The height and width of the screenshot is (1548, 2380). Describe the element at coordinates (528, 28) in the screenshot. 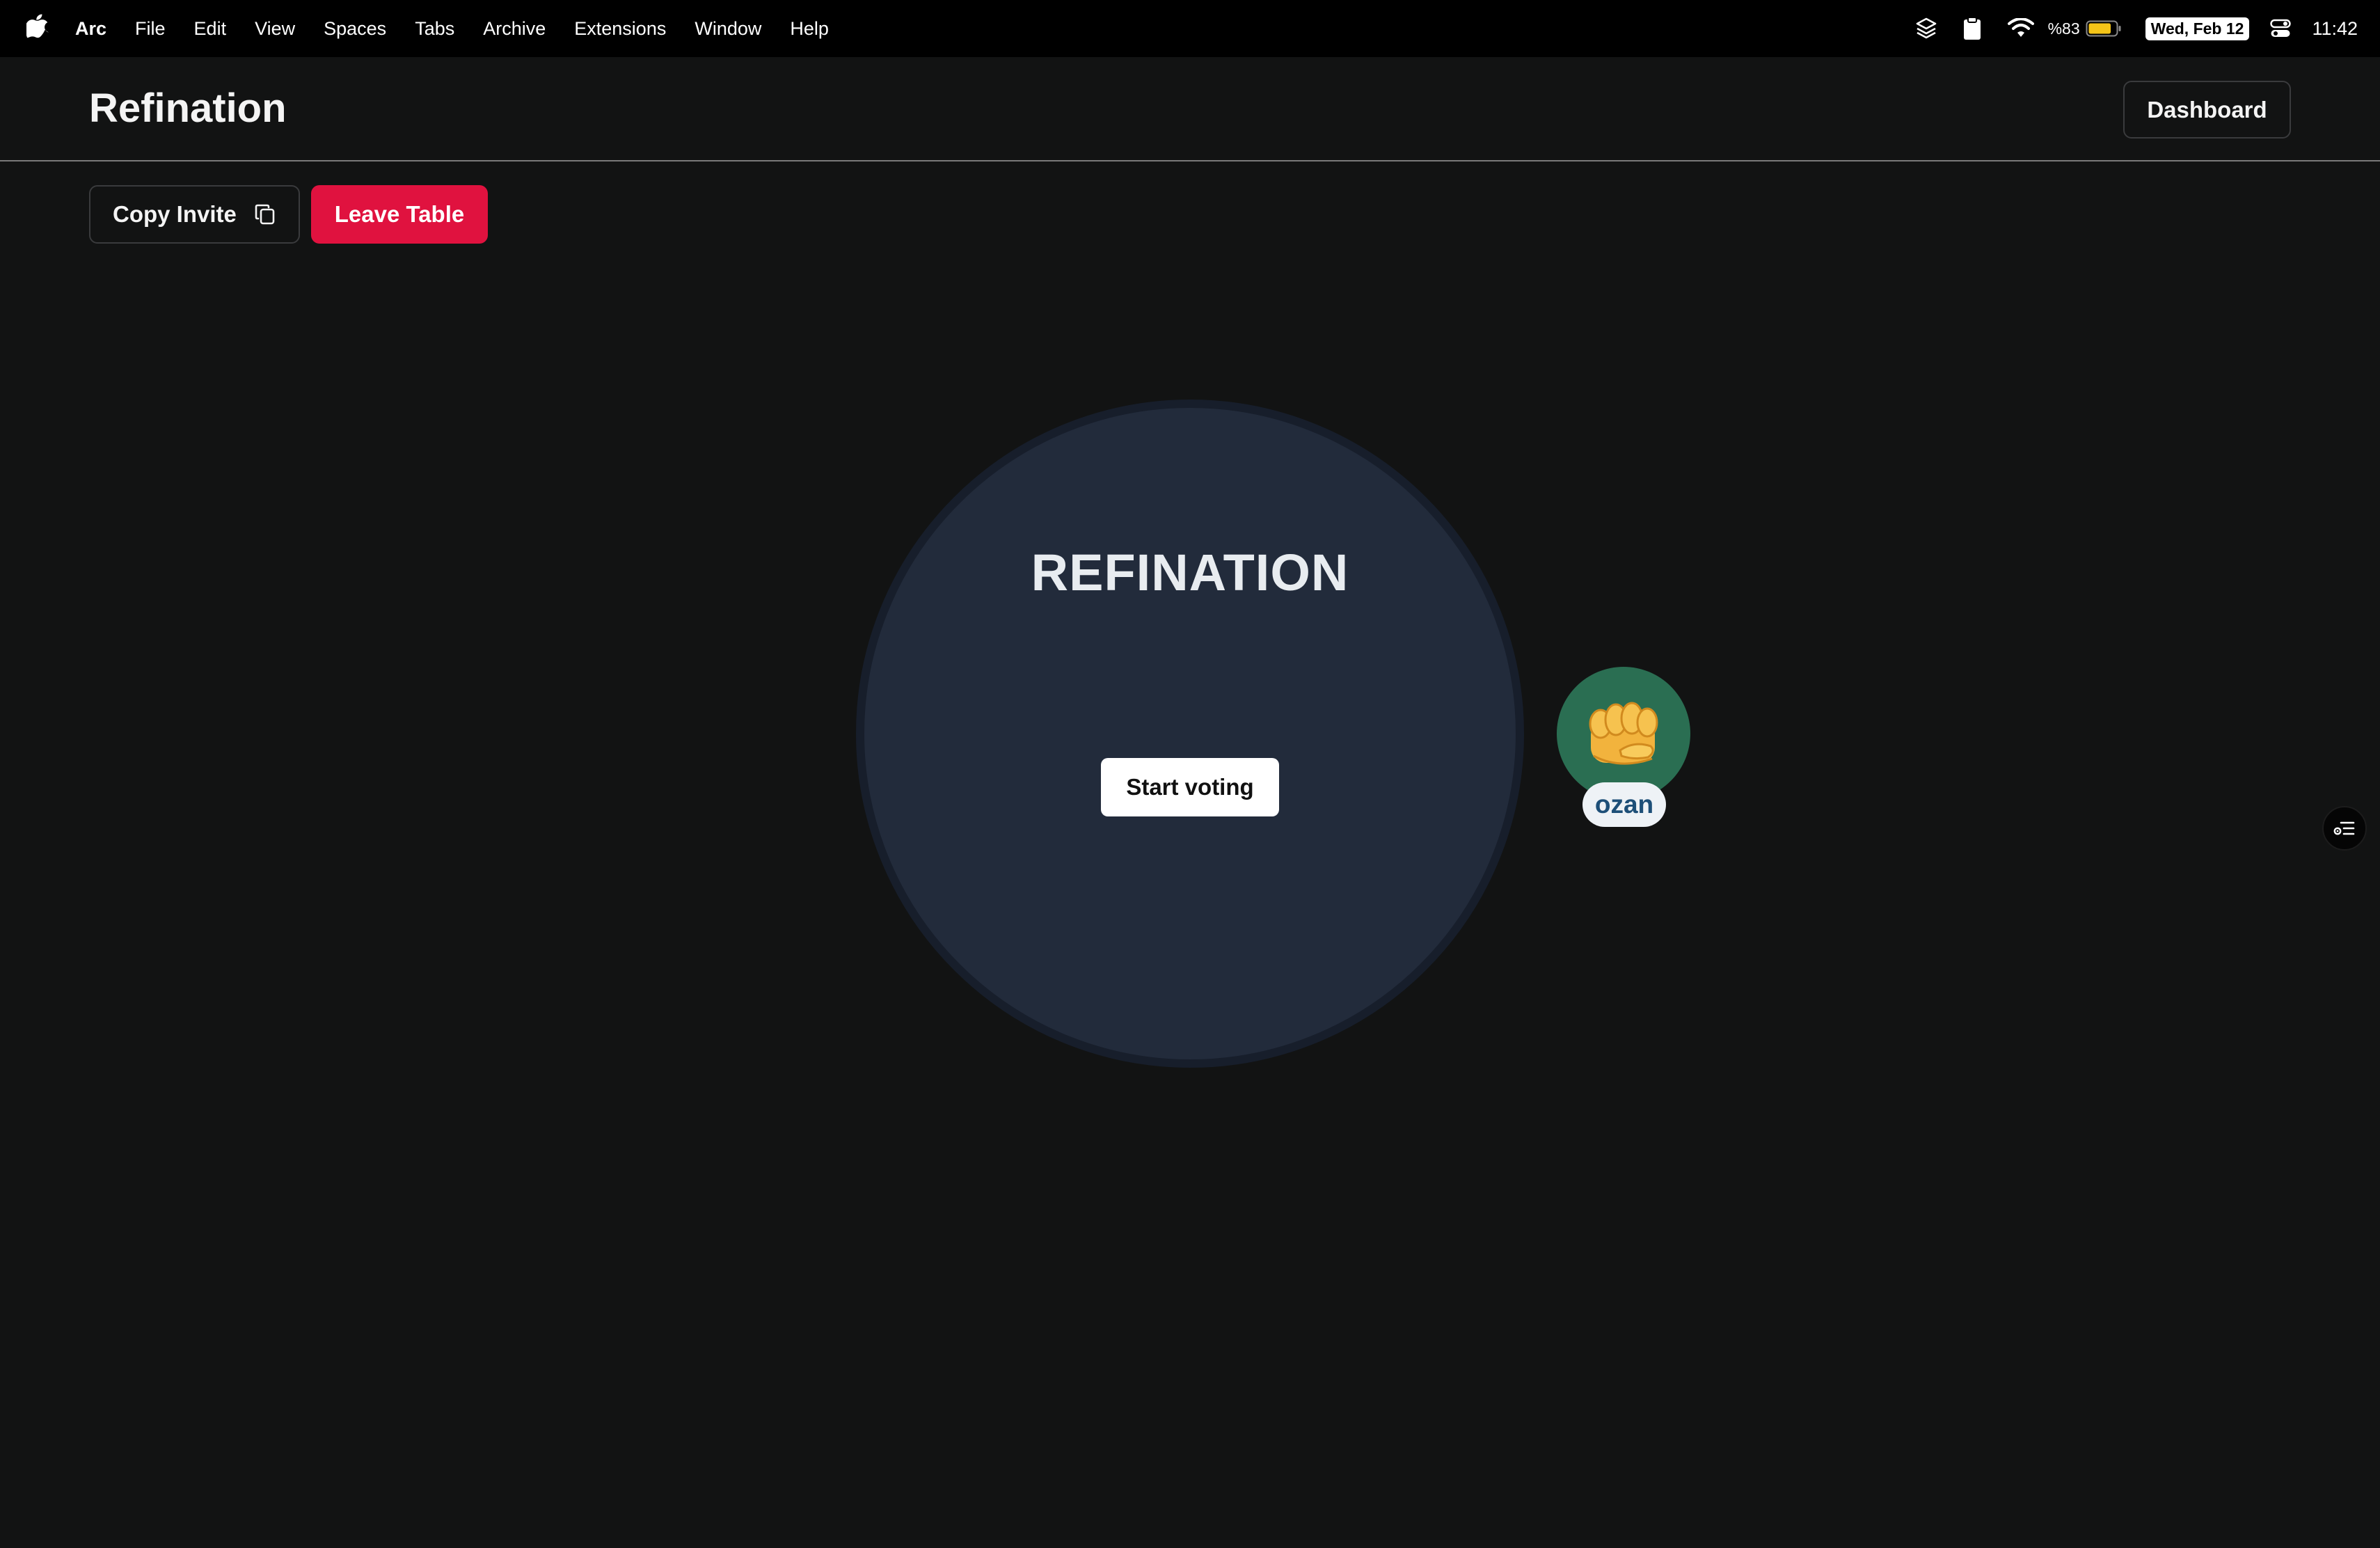

I see `menu-archive: Archive` at that location.